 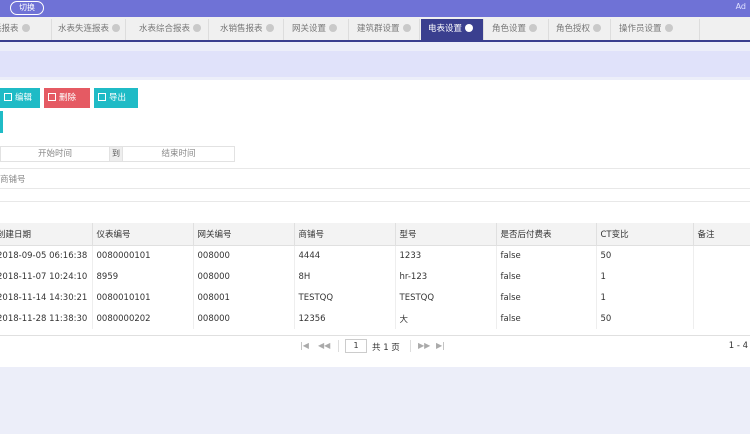 I want to click on tab-role-settings: 角色设置, so click(x=518, y=29).